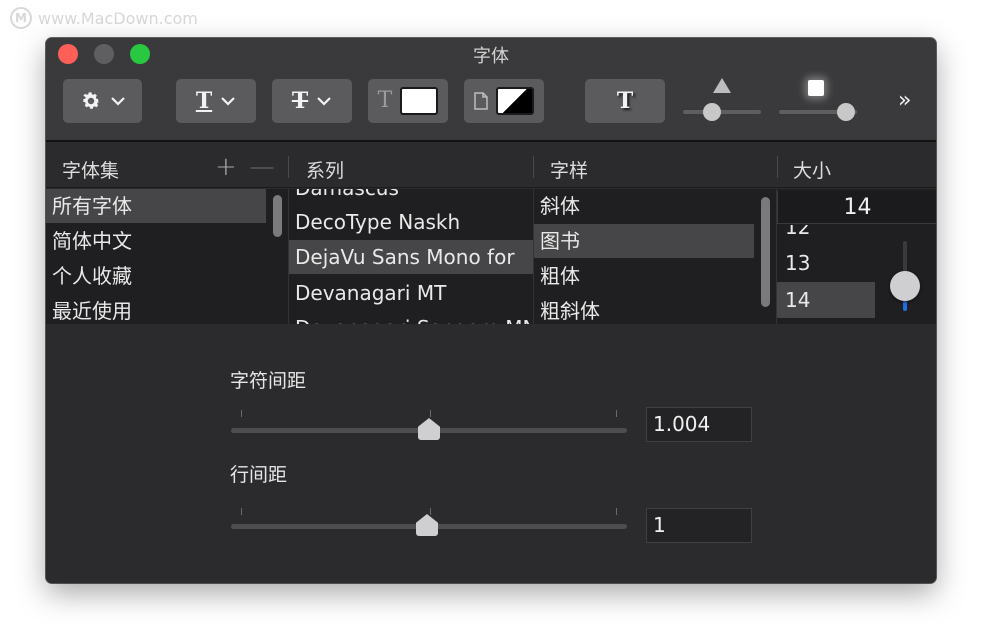 Image resolution: width=982 pixels, height=638 pixels. Describe the element at coordinates (262, 167) in the screenshot. I see `remove-collection-button: —` at that location.